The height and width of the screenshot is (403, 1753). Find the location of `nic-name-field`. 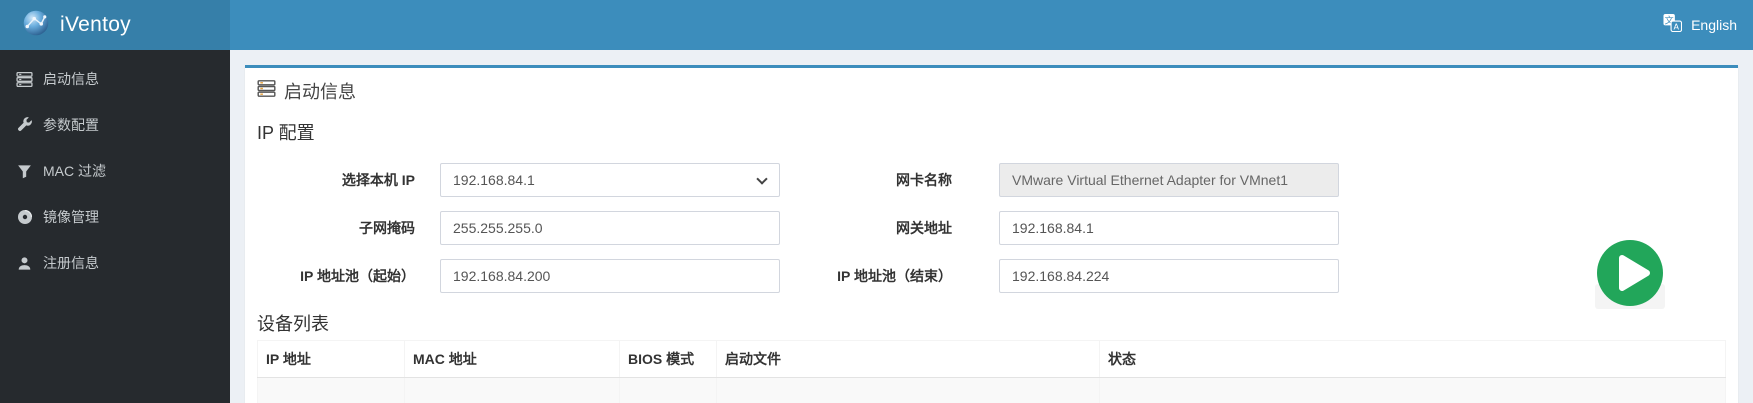

nic-name-field is located at coordinates (1169, 180).